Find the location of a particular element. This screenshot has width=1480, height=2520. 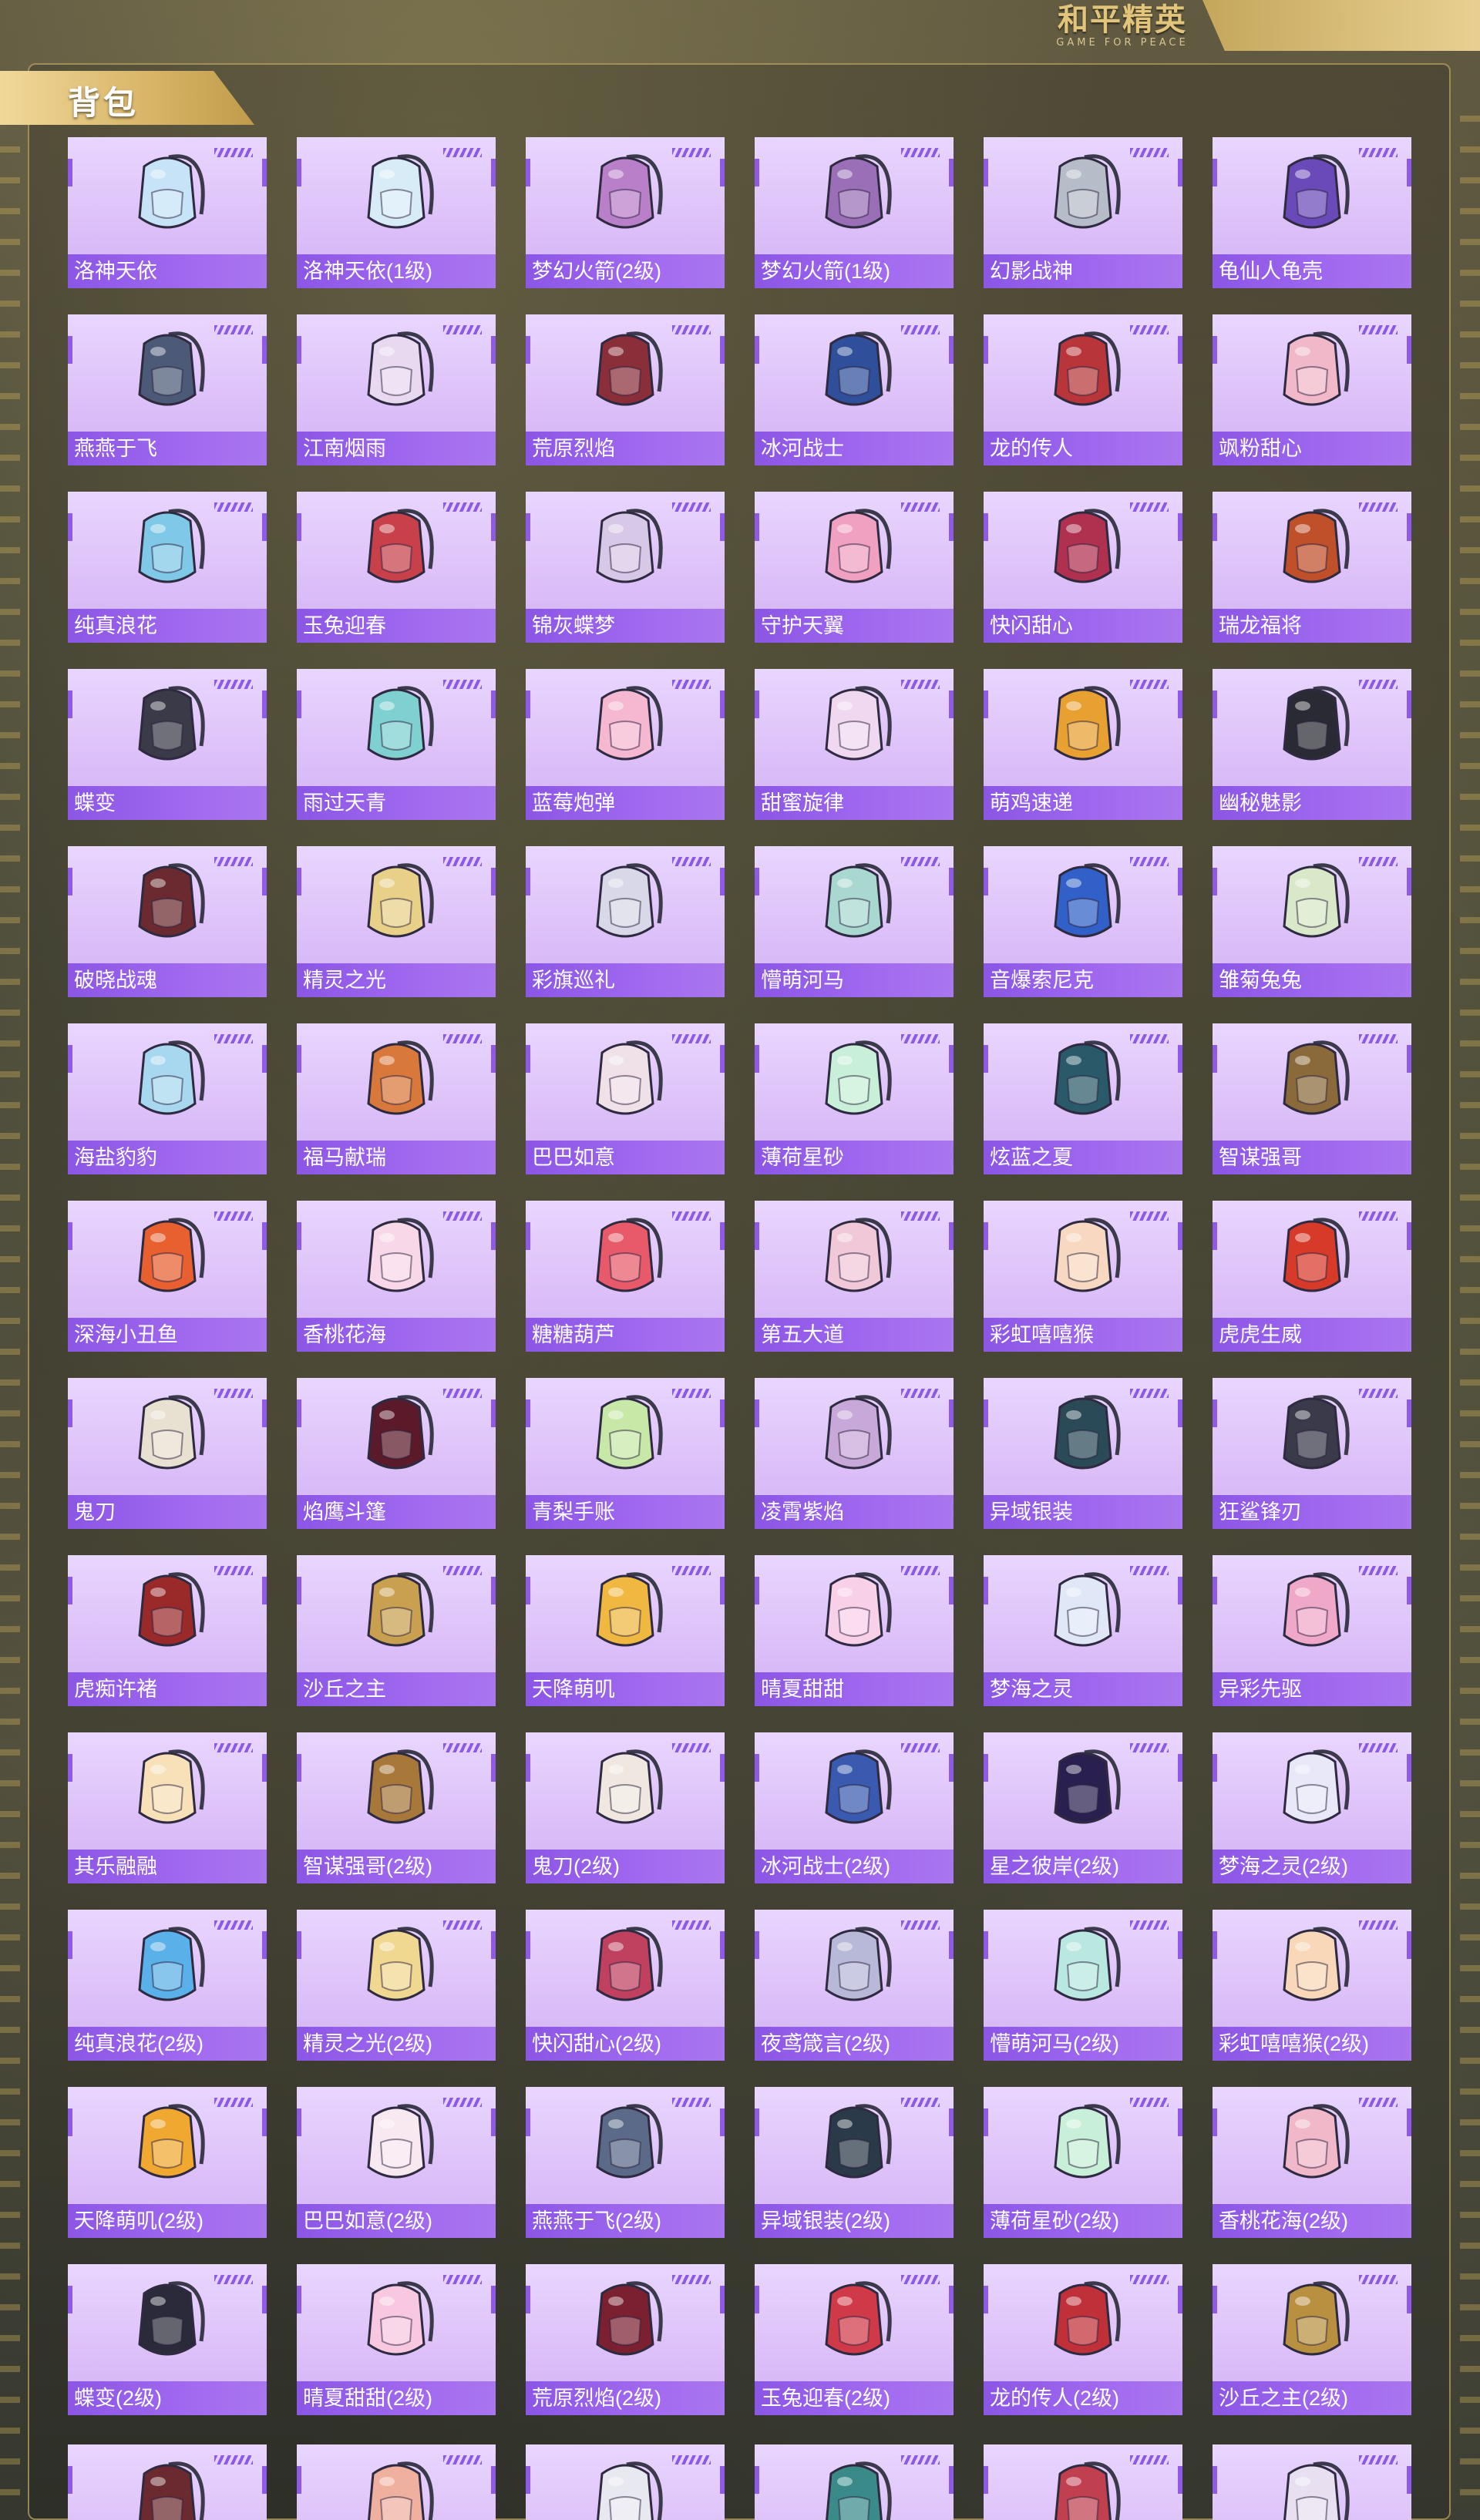

backpack-item-card: 纯真浪花(2级) is located at coordinates (168, 1986).